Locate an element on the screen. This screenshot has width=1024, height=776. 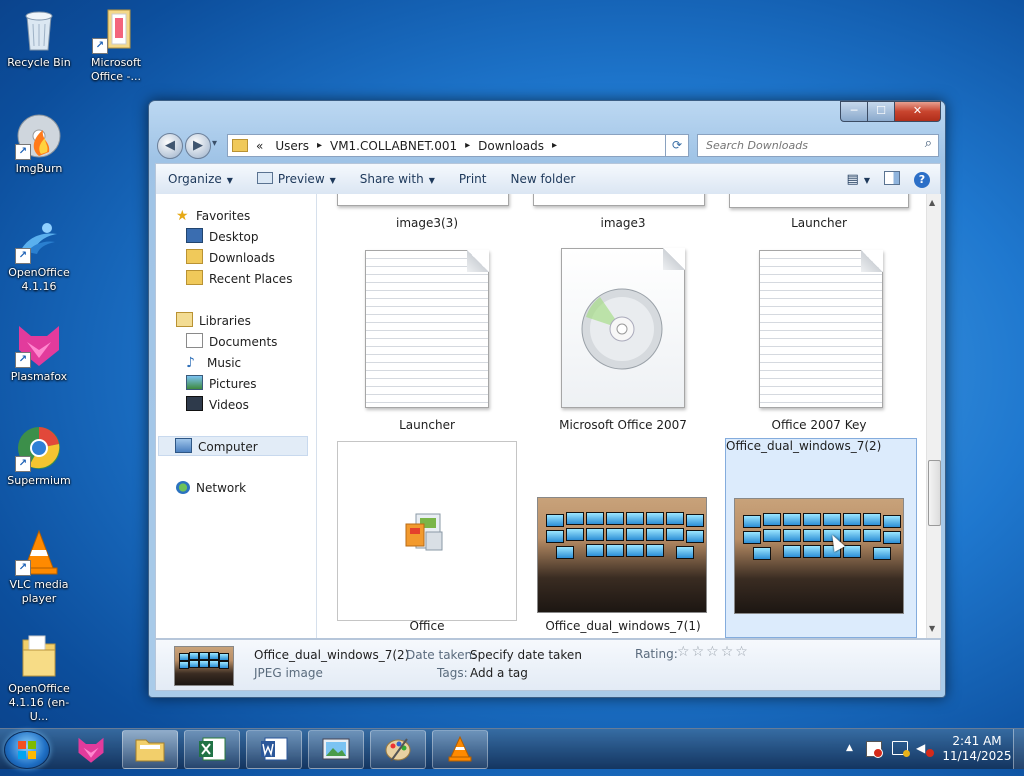
action-center-icon is located at coordinates (874, 749).